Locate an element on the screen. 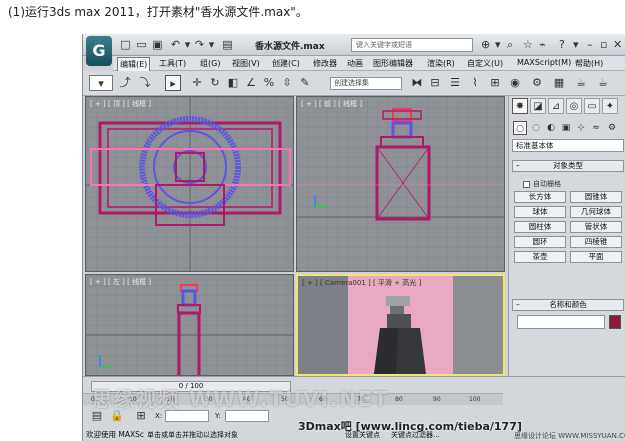  minimize-icon: – is located at coordinates (590, 44).